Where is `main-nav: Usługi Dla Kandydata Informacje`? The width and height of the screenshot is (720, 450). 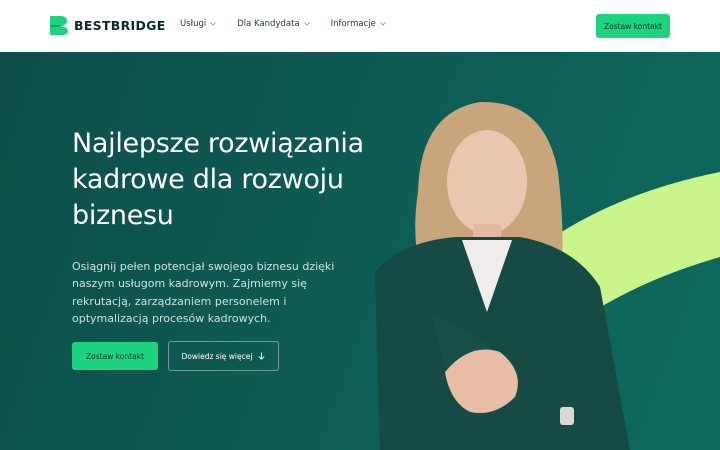
main-nav: Usługi Dla Kandydata Informacje is located at coordinates (283, 24).